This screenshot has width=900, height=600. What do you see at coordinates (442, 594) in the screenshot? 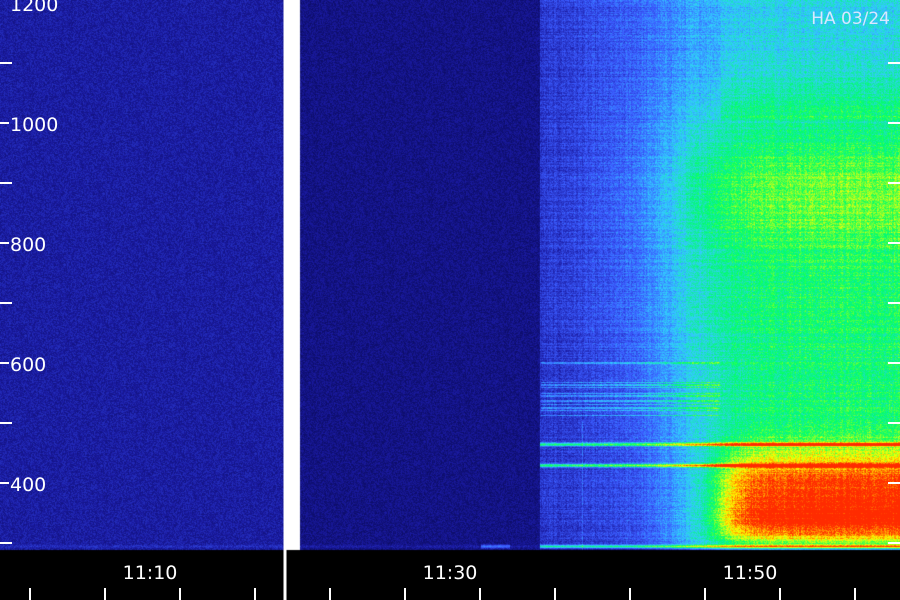
I see `x-axis` at bounding box center [442, 594].